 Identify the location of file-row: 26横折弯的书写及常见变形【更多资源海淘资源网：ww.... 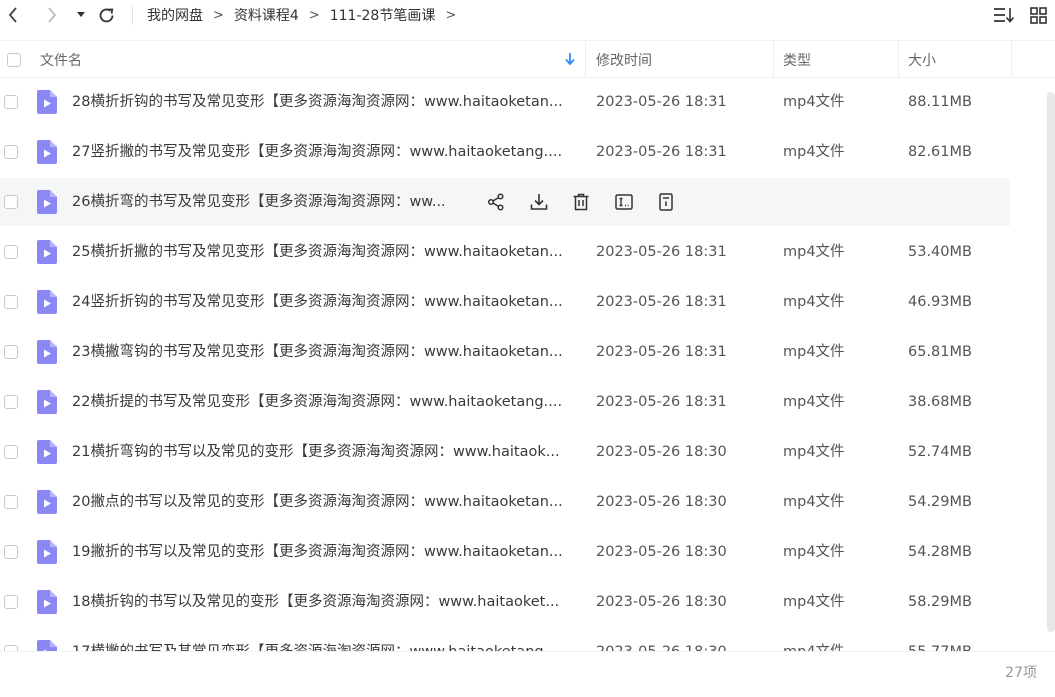
(505, 202).